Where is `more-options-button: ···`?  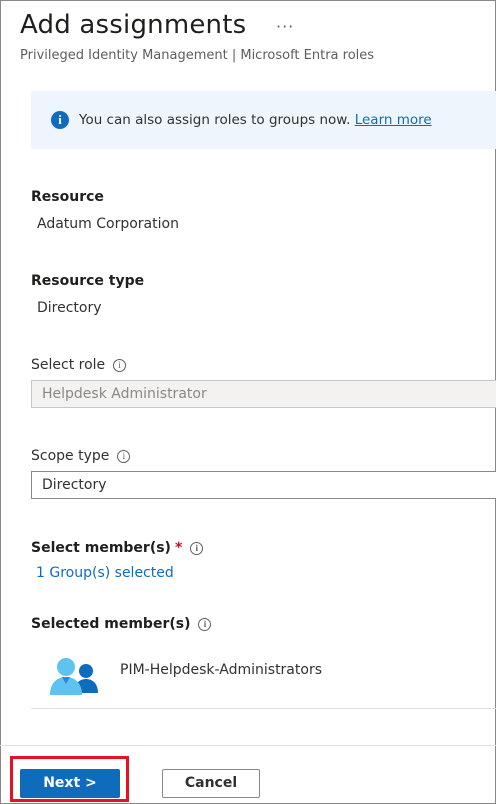 more-options-button: ··· is located at coordinates (285, 26).